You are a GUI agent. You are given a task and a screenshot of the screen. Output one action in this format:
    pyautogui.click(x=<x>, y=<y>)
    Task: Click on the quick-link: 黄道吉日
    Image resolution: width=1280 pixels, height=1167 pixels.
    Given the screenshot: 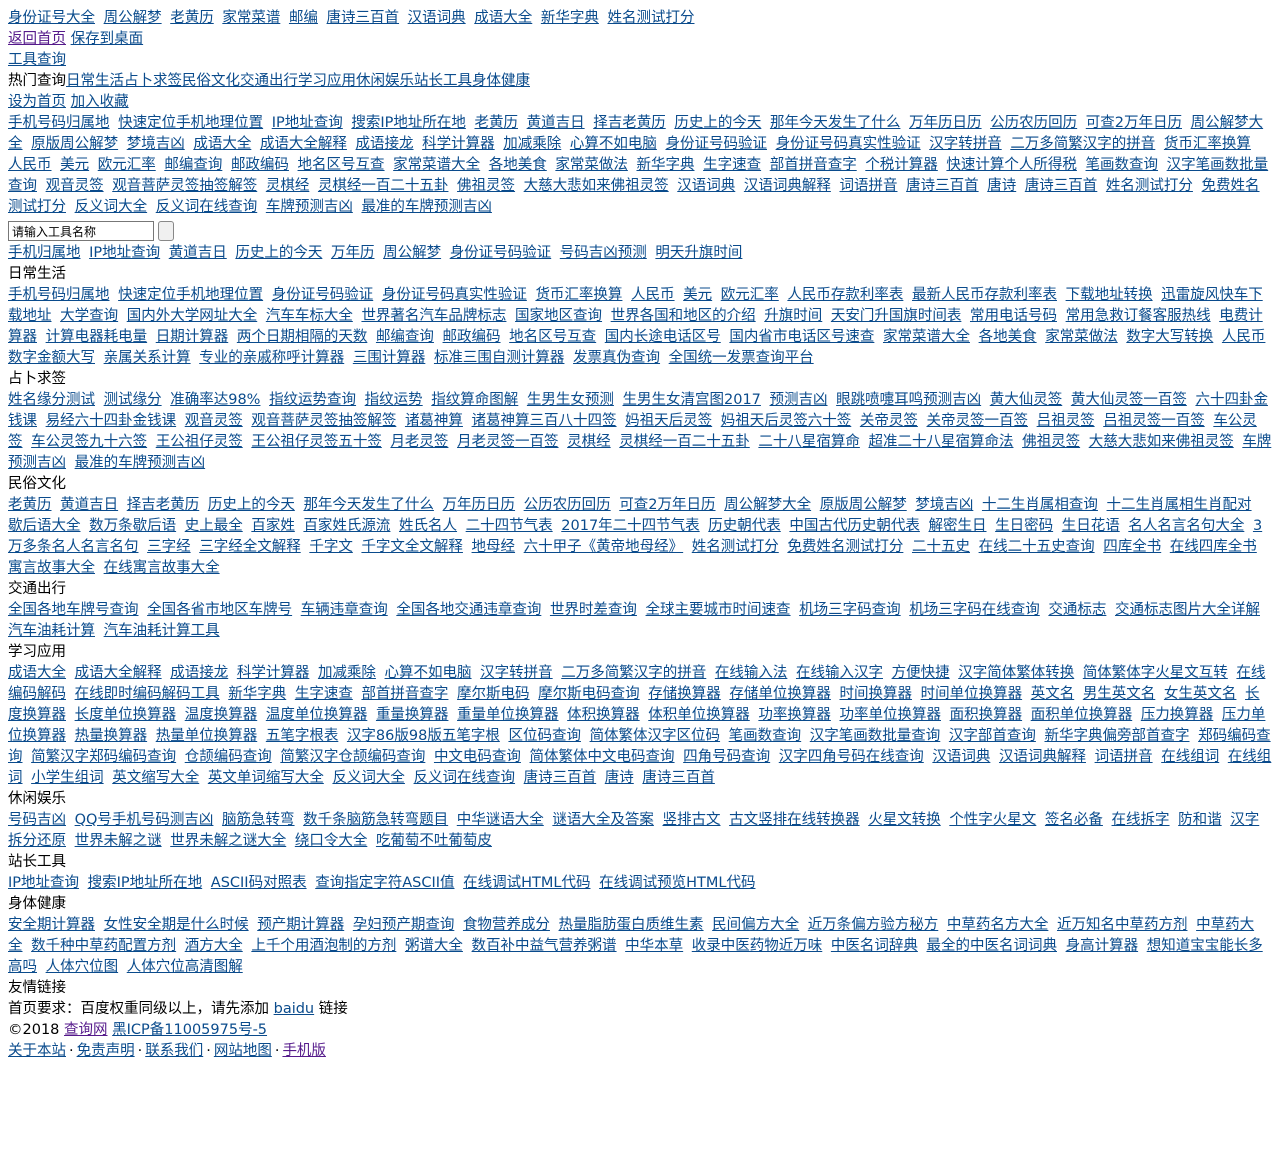 What is the action you would take?
    pyautogui.click(x=198, y=253)
    